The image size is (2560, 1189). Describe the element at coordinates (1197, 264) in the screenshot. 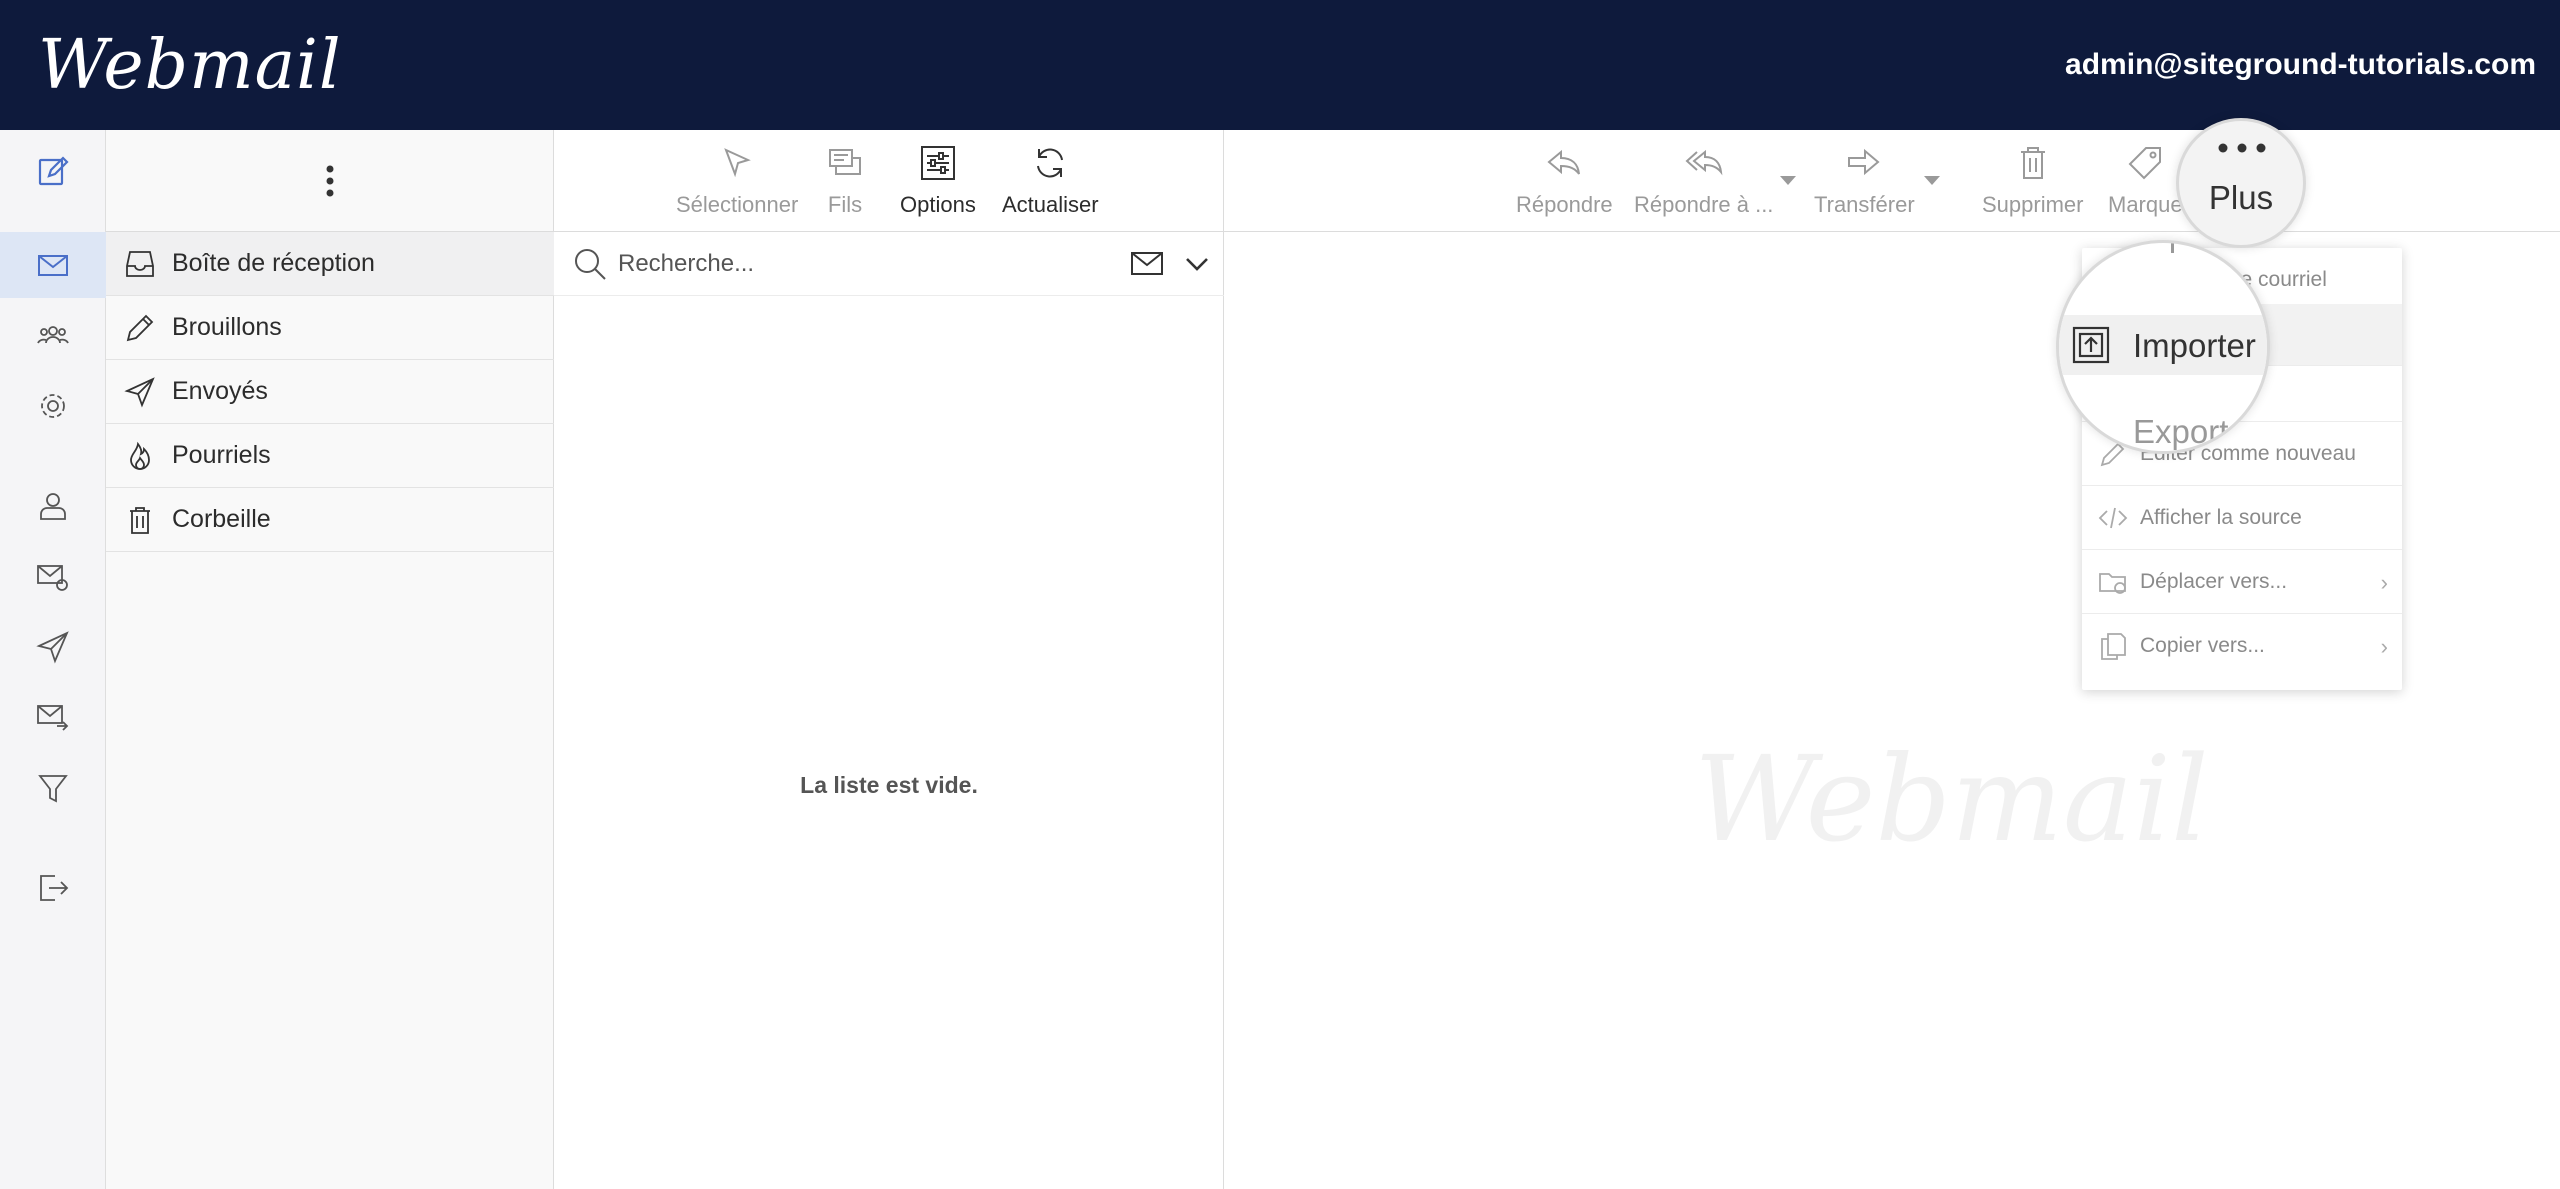

I see `chevron-down-icon` at that location.